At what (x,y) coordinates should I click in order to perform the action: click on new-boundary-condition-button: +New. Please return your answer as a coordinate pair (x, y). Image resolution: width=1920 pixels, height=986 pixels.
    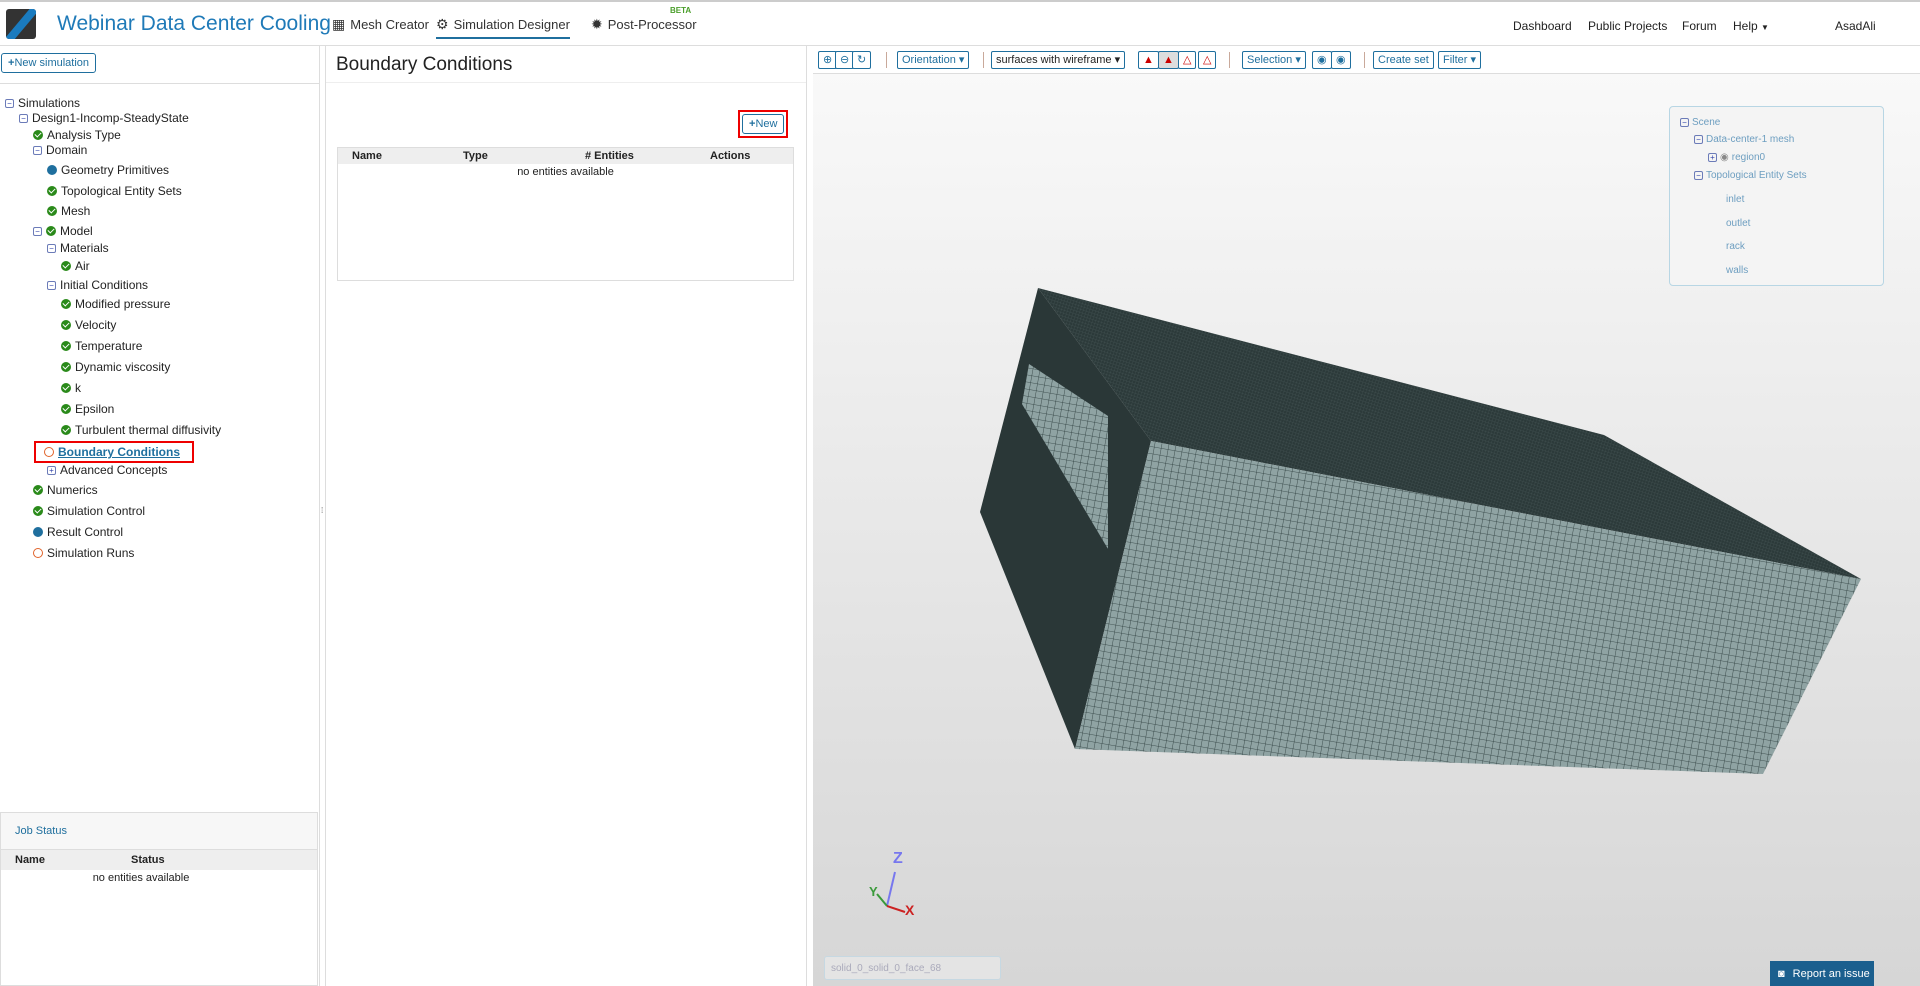
    Looking at the image, I should click on (763, 124).